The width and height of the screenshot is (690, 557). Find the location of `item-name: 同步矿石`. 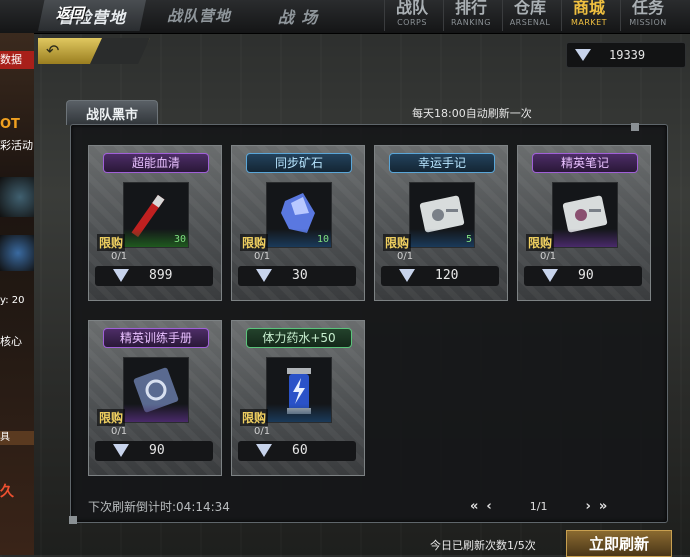

item-name: 同步矿石 is located at coordinates (299, 163).